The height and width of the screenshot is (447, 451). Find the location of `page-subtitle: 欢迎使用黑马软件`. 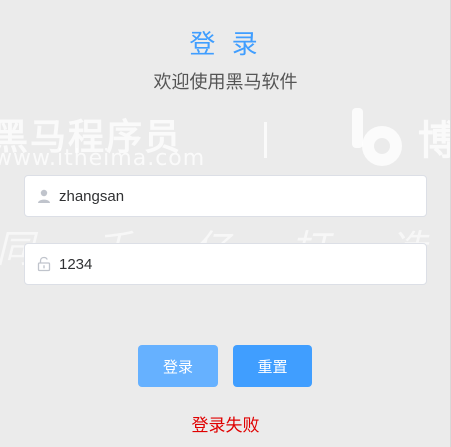

page-subtitle: 欢迎使用黑马软件 is located at coordinates (225, 82).